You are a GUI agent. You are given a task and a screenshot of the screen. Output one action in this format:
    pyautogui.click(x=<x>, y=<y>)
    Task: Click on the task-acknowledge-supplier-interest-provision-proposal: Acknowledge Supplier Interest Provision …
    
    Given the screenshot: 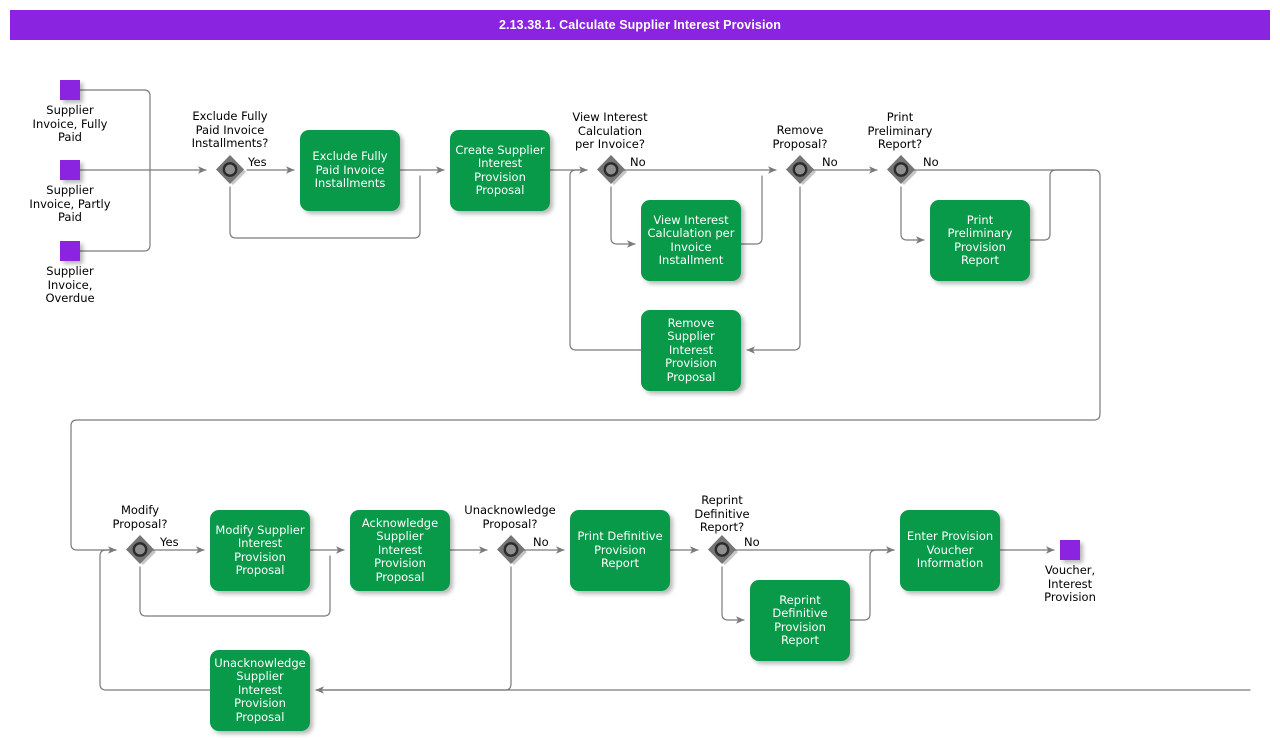 What is the action you would take?
    pyautogui.click(x=400, y=550)
    